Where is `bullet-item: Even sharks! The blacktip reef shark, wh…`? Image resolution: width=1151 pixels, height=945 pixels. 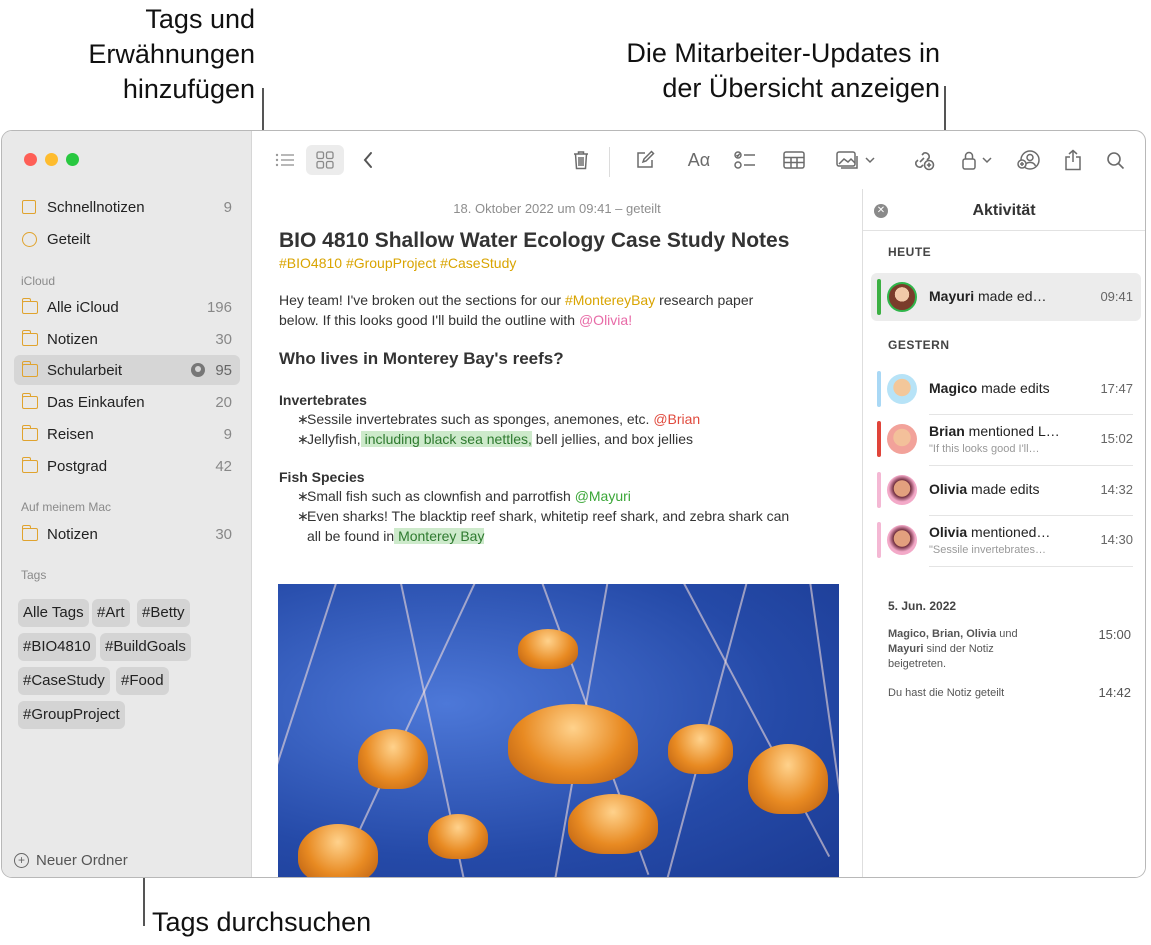 bullet-item: Even sharks! The blacktip reef shark, wh… is located at coordinates (543, 516).